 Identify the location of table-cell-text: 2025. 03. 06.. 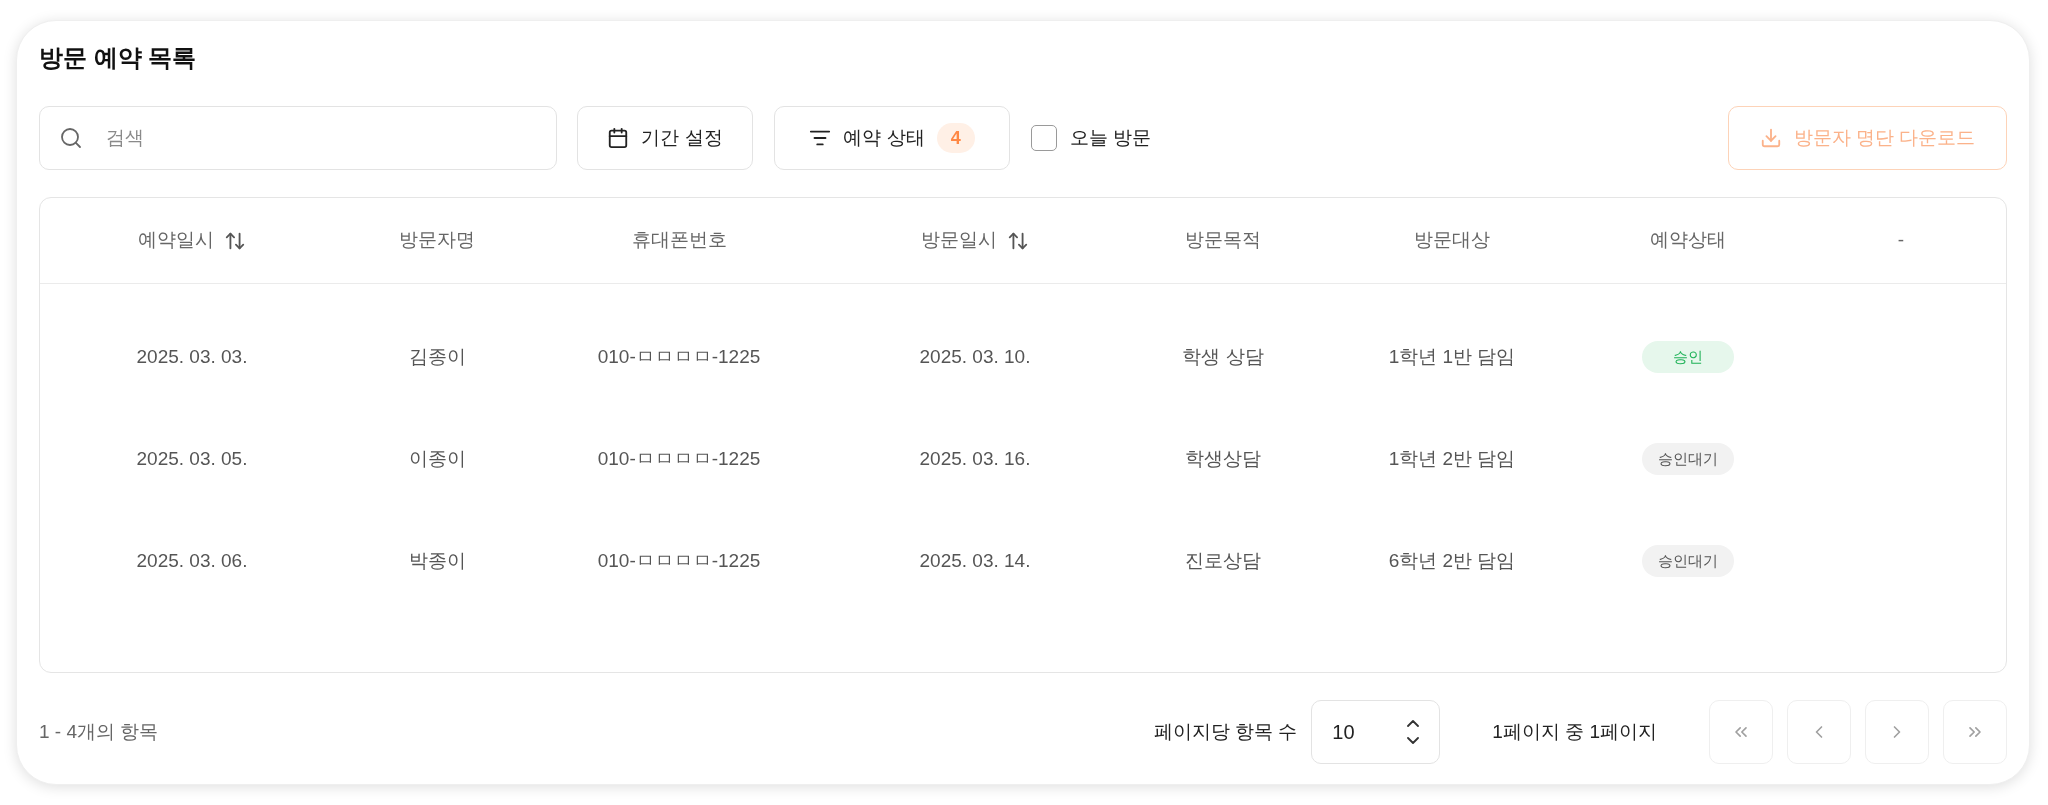
(192, 560).